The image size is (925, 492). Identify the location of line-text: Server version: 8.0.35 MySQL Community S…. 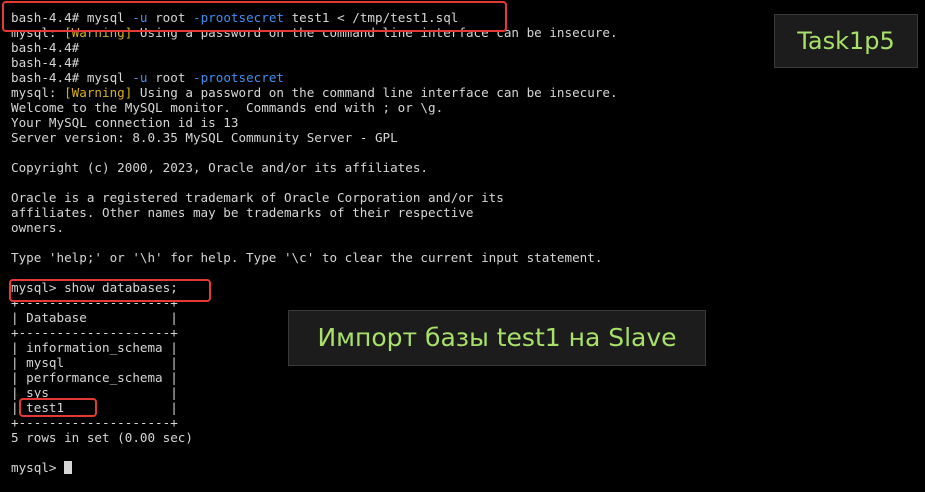
(204, 137).